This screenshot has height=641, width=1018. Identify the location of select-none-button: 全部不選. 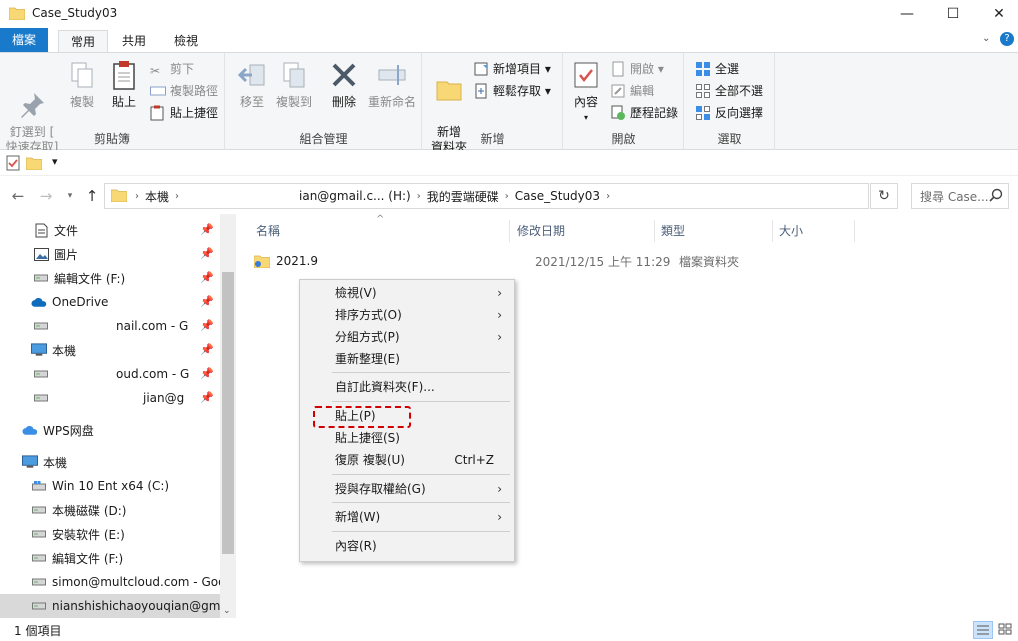
(729, 91).